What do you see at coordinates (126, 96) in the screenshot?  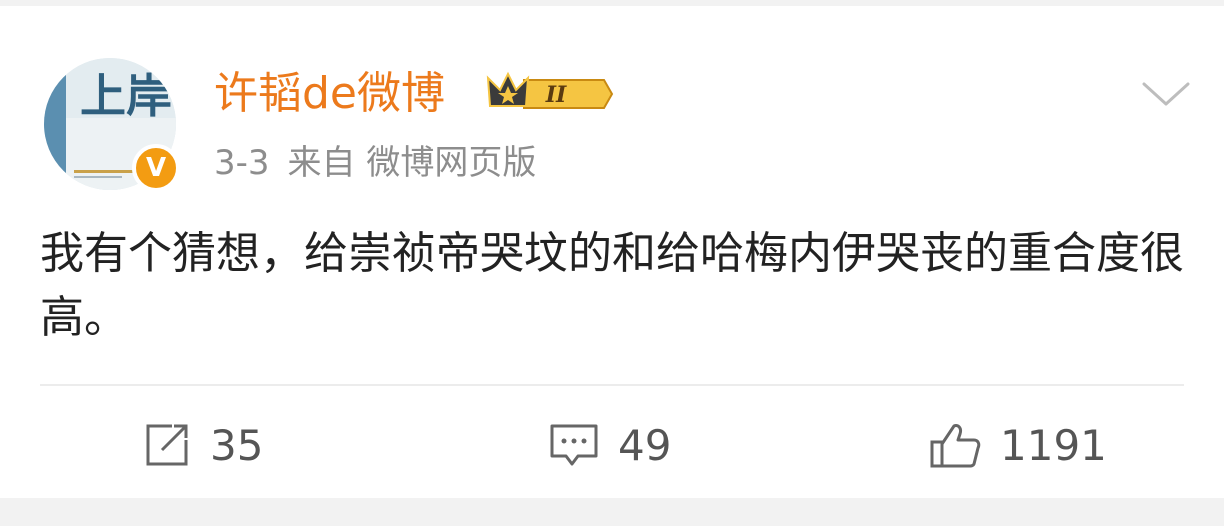 I see `avatar-text: 上岸` at bounding box center [126, 96].